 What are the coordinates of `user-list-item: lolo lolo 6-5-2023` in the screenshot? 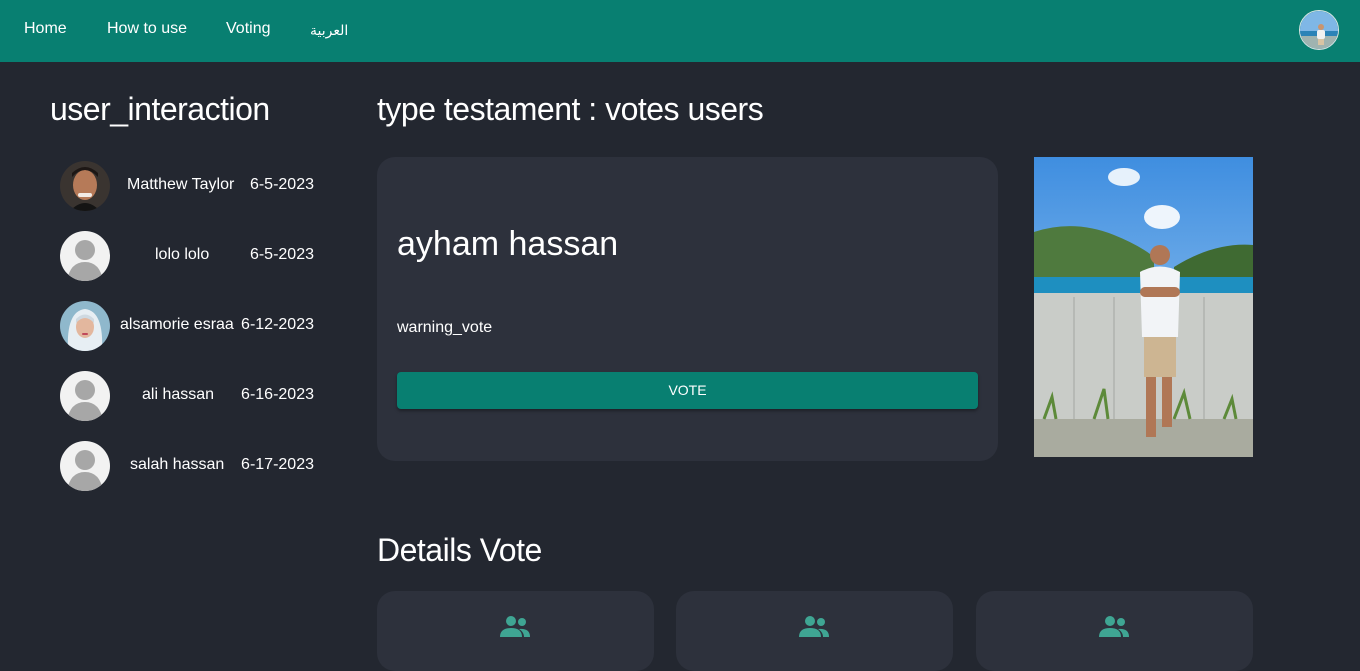 It's located at (188, 256).